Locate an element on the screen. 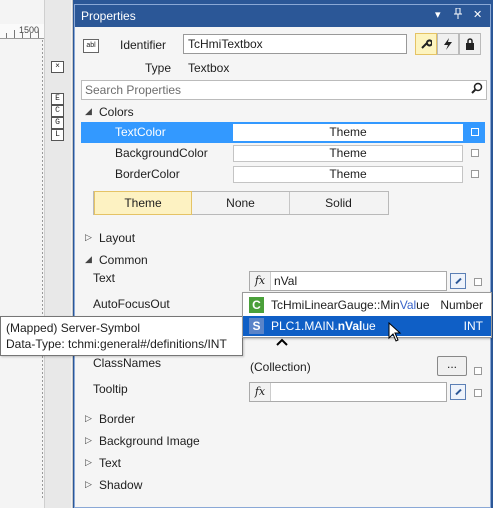  autocomplete-item: C TcHmiLinearGauge::MinValue Number is located at coordinates (367, 305).